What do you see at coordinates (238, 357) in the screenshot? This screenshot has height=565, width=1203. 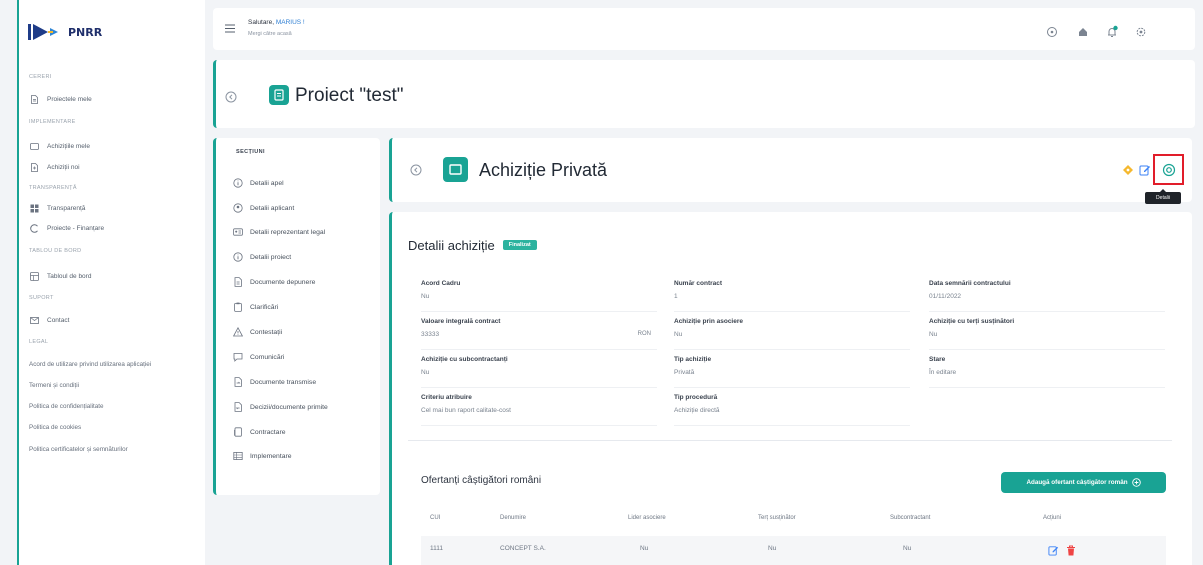 I see `chat-icon` at bounding box center [238, 357].